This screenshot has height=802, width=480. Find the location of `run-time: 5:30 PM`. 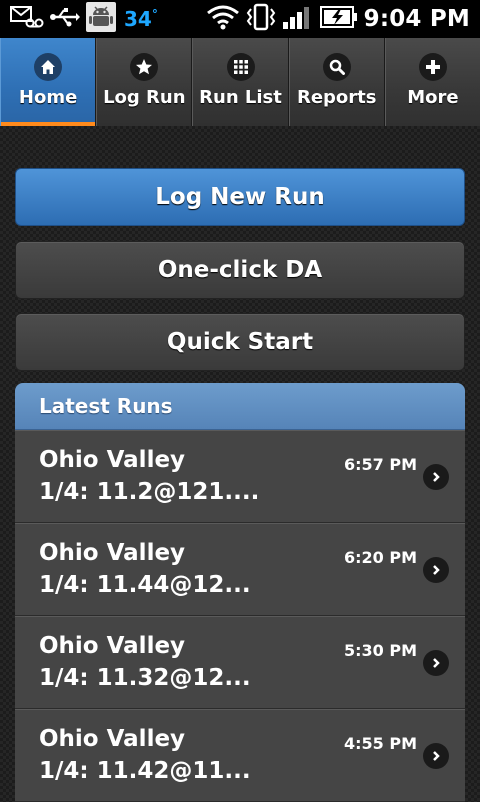

run-time: 5:30 PM is located at coordinates (380, 650).